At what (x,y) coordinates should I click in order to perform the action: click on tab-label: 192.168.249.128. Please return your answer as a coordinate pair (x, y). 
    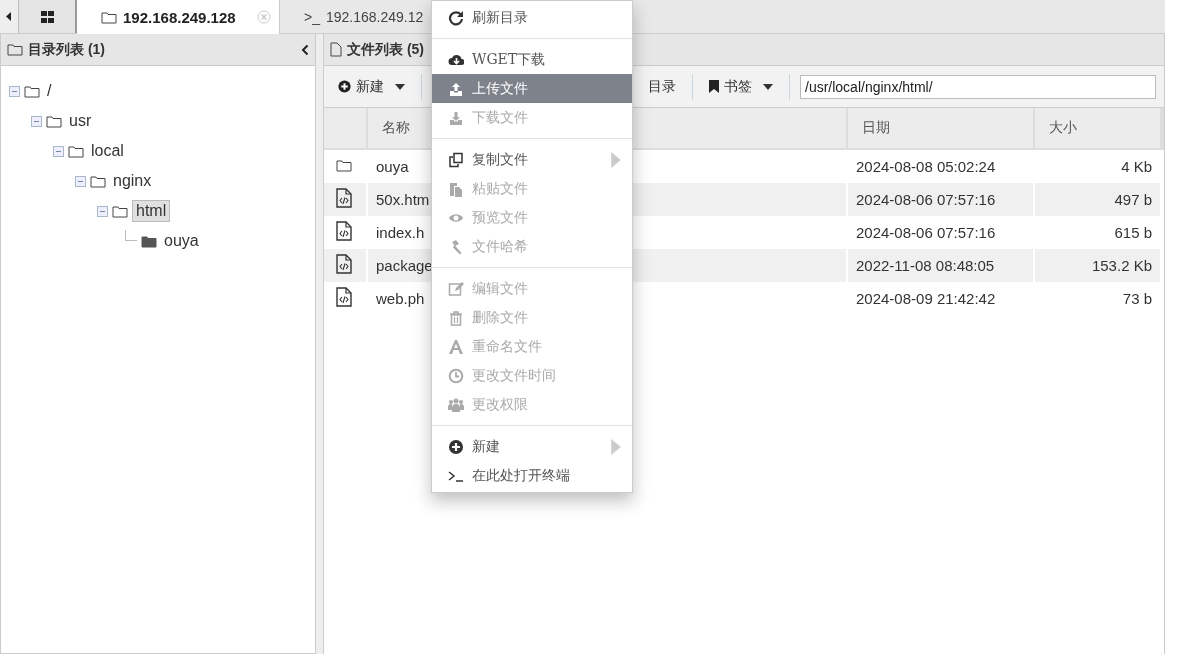
    Looking at the image, I should click on (179, 17).